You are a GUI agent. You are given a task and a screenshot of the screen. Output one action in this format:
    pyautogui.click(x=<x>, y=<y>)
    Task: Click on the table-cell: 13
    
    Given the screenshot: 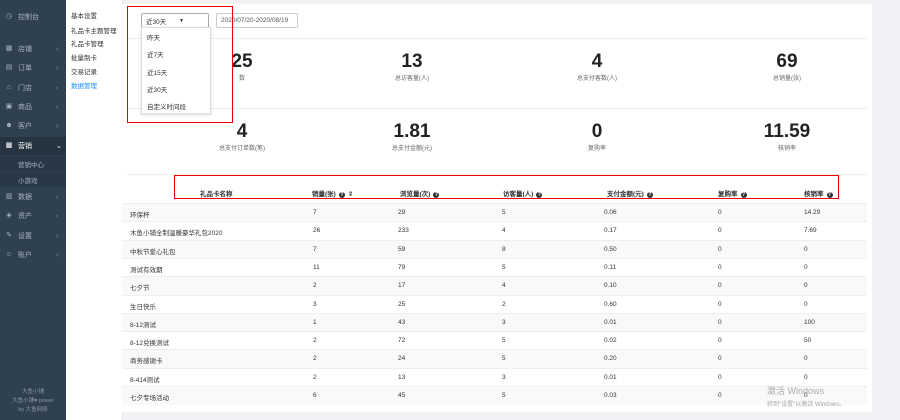 What is the action you would take?
    pyautogui.click(x=402, y=377)
    